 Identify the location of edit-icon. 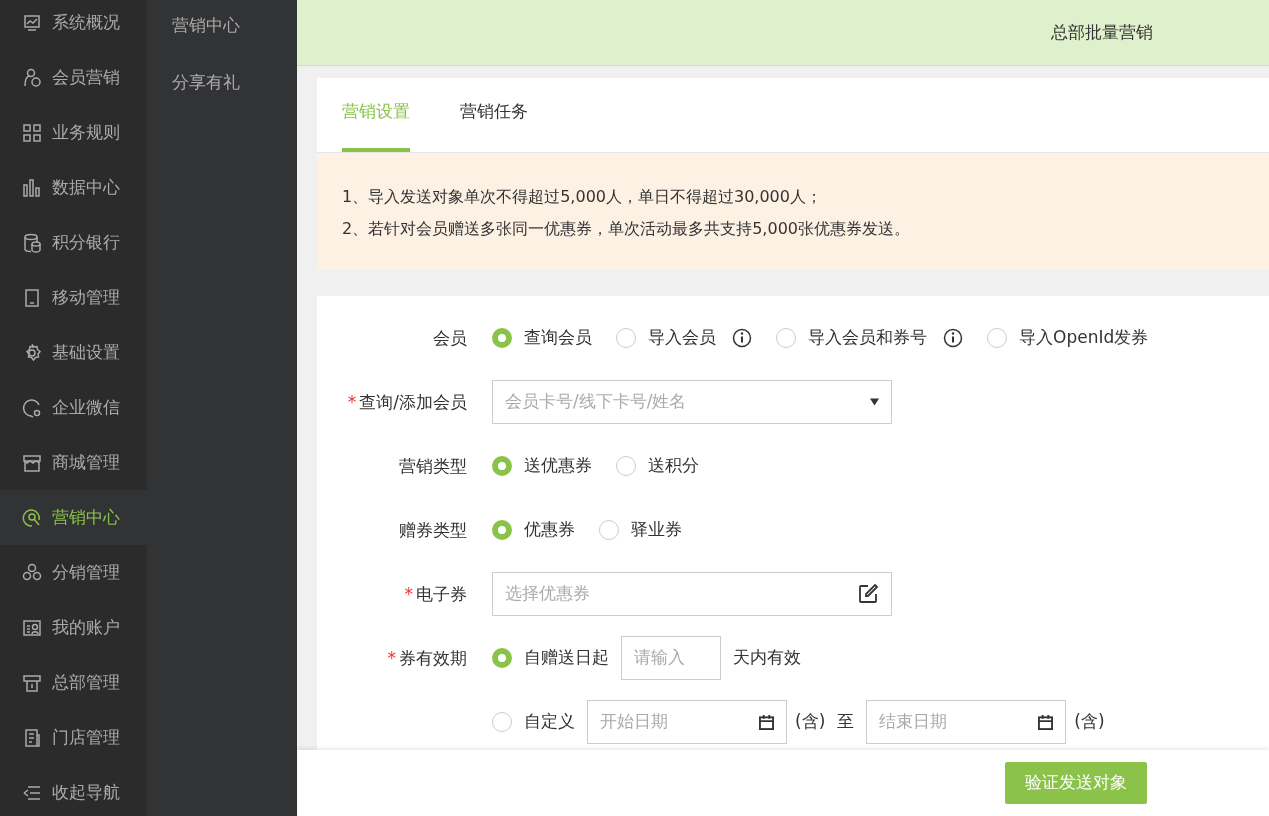
(868, 594).